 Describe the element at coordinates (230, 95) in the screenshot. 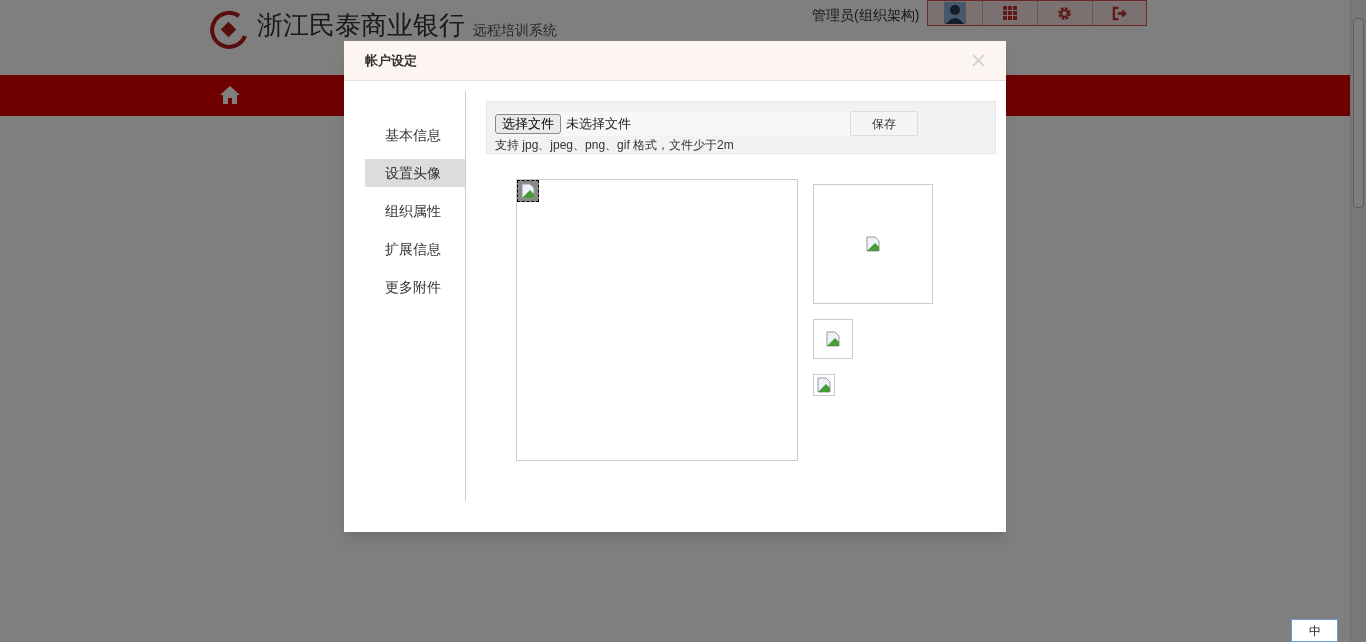

I see `home-icon` at that location.